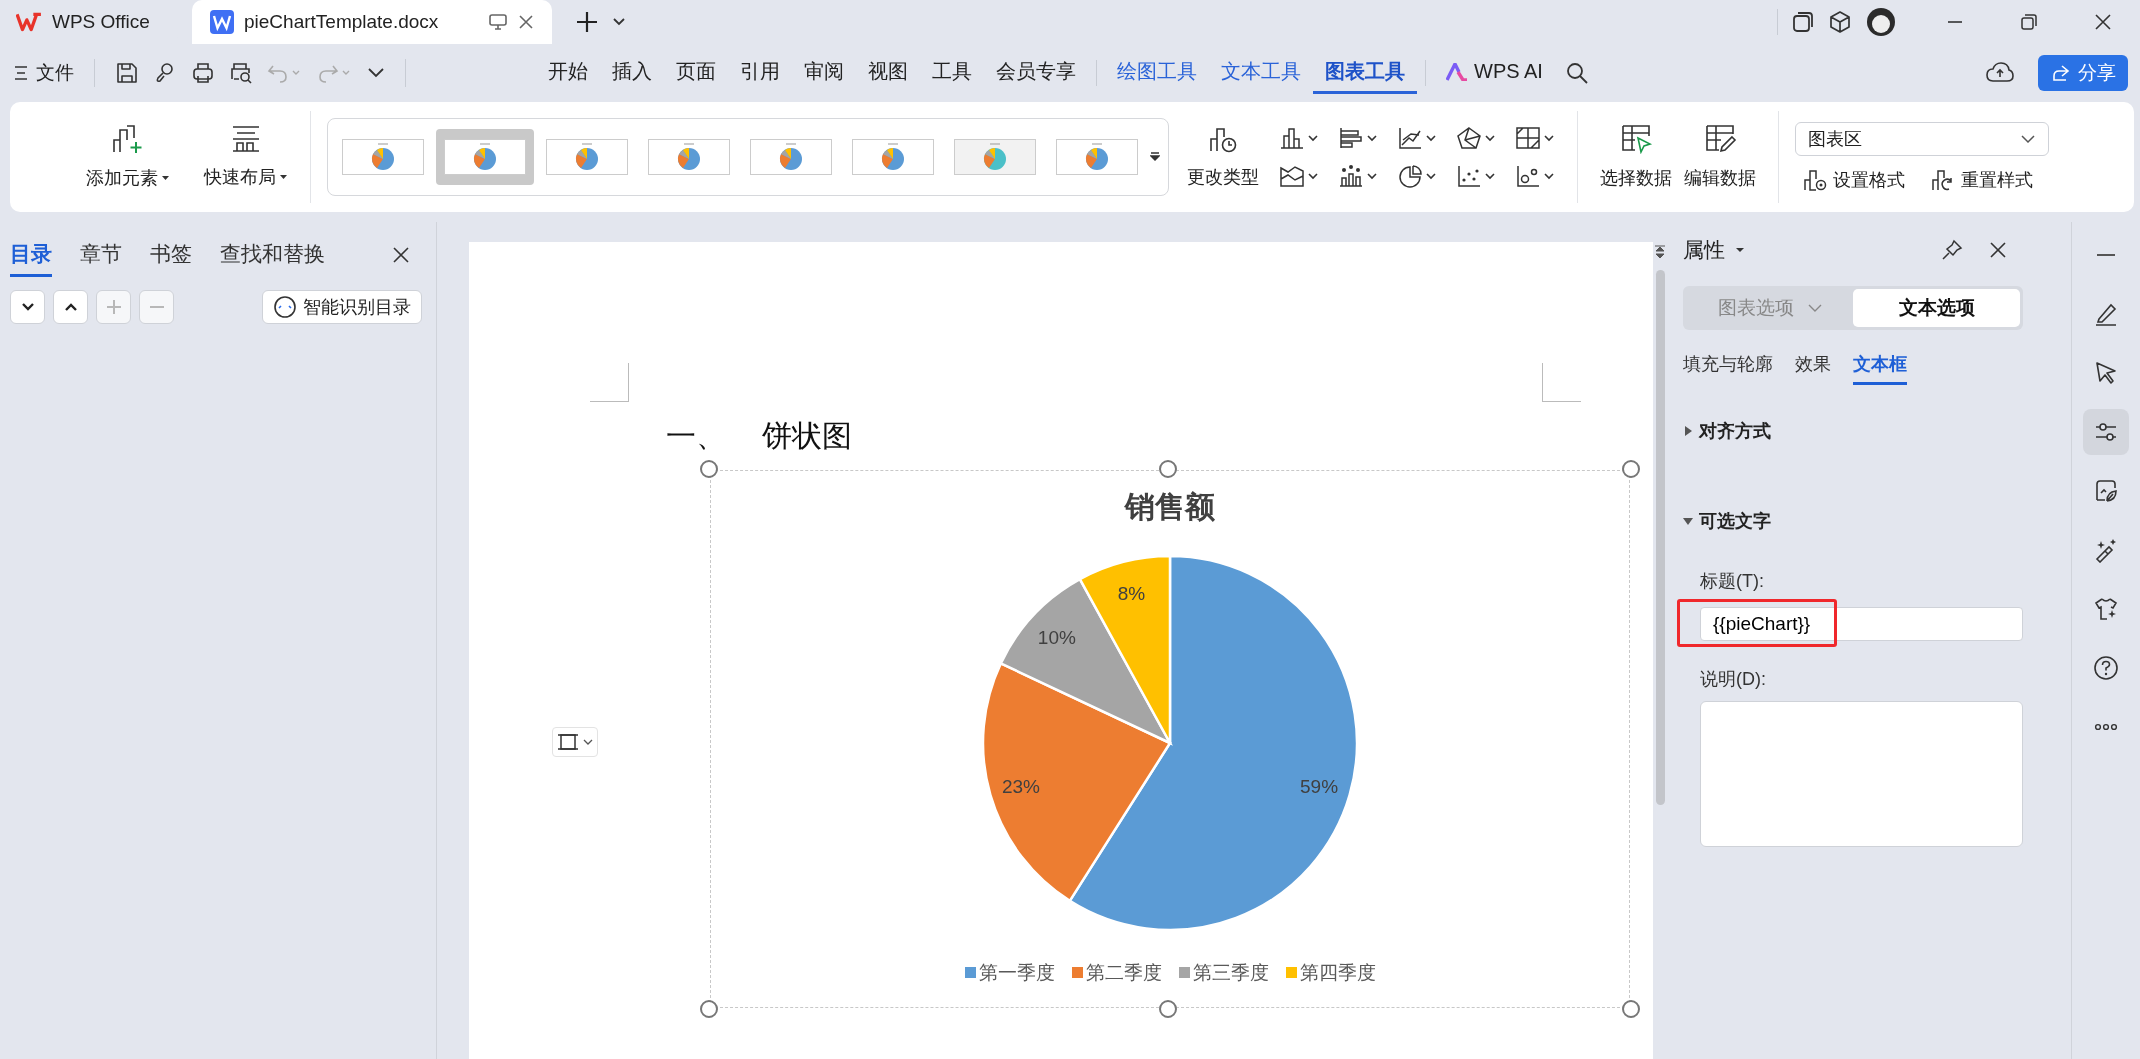 This screenshot has width=2140, height=1059. I want to click on change-type-button: 更改类型, so click(1223, 157).